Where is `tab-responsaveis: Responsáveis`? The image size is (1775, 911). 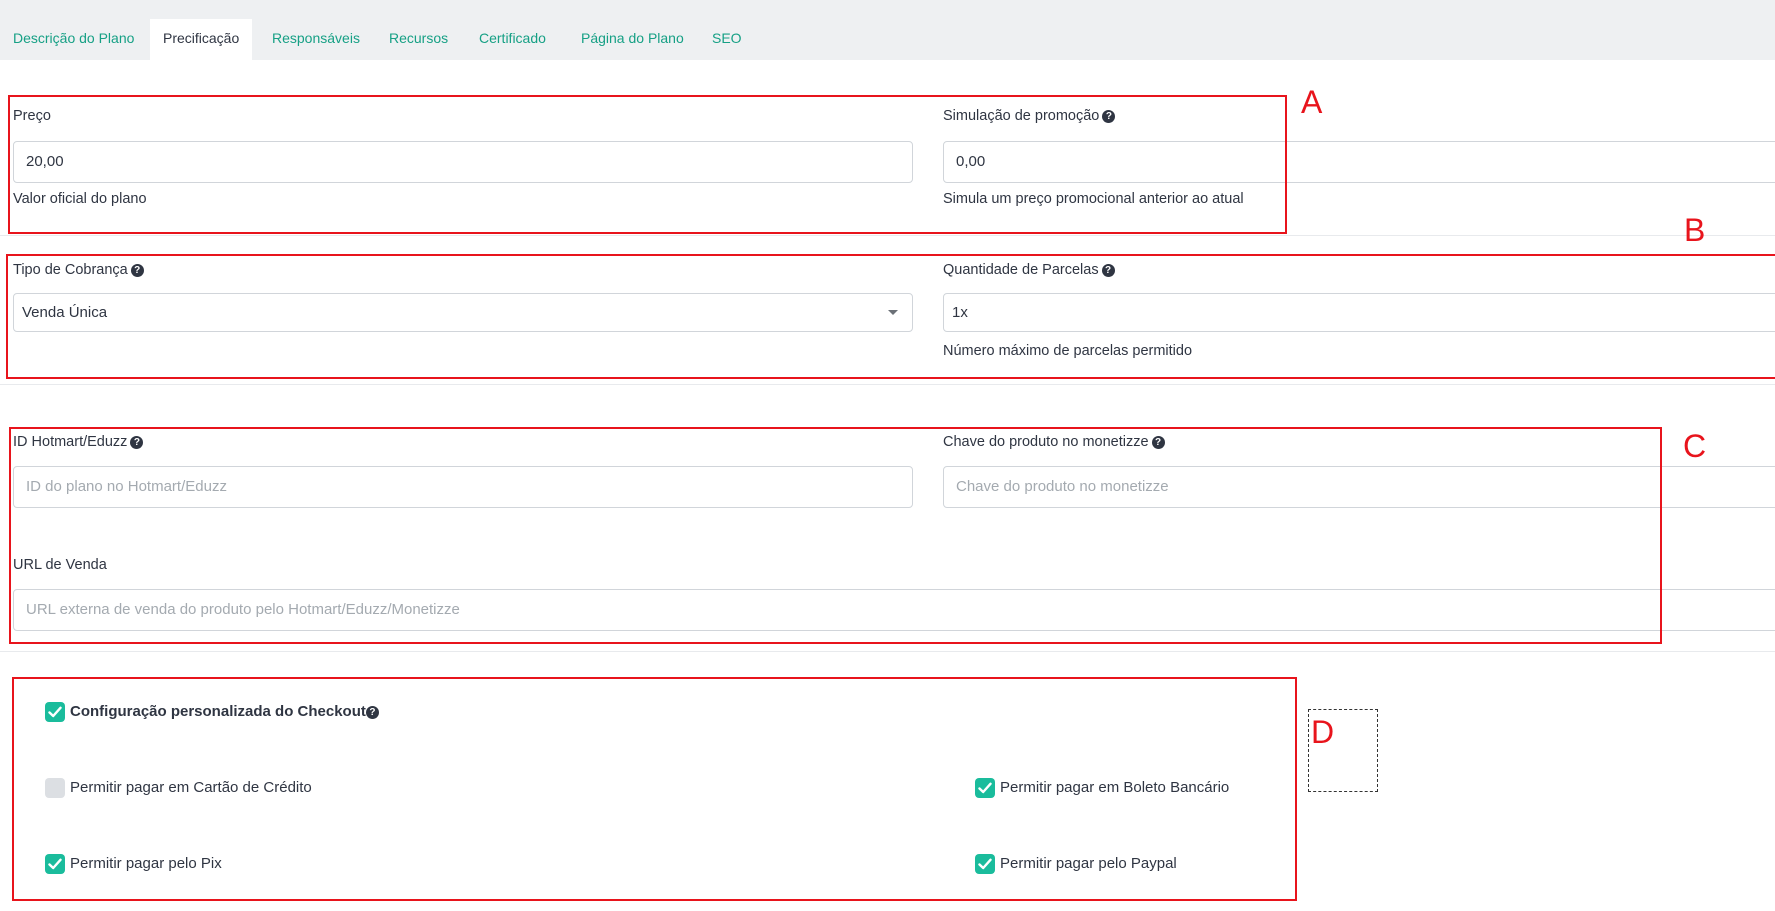 tab-responsaveis: Responsáveis is located at coordinates (316, 39).